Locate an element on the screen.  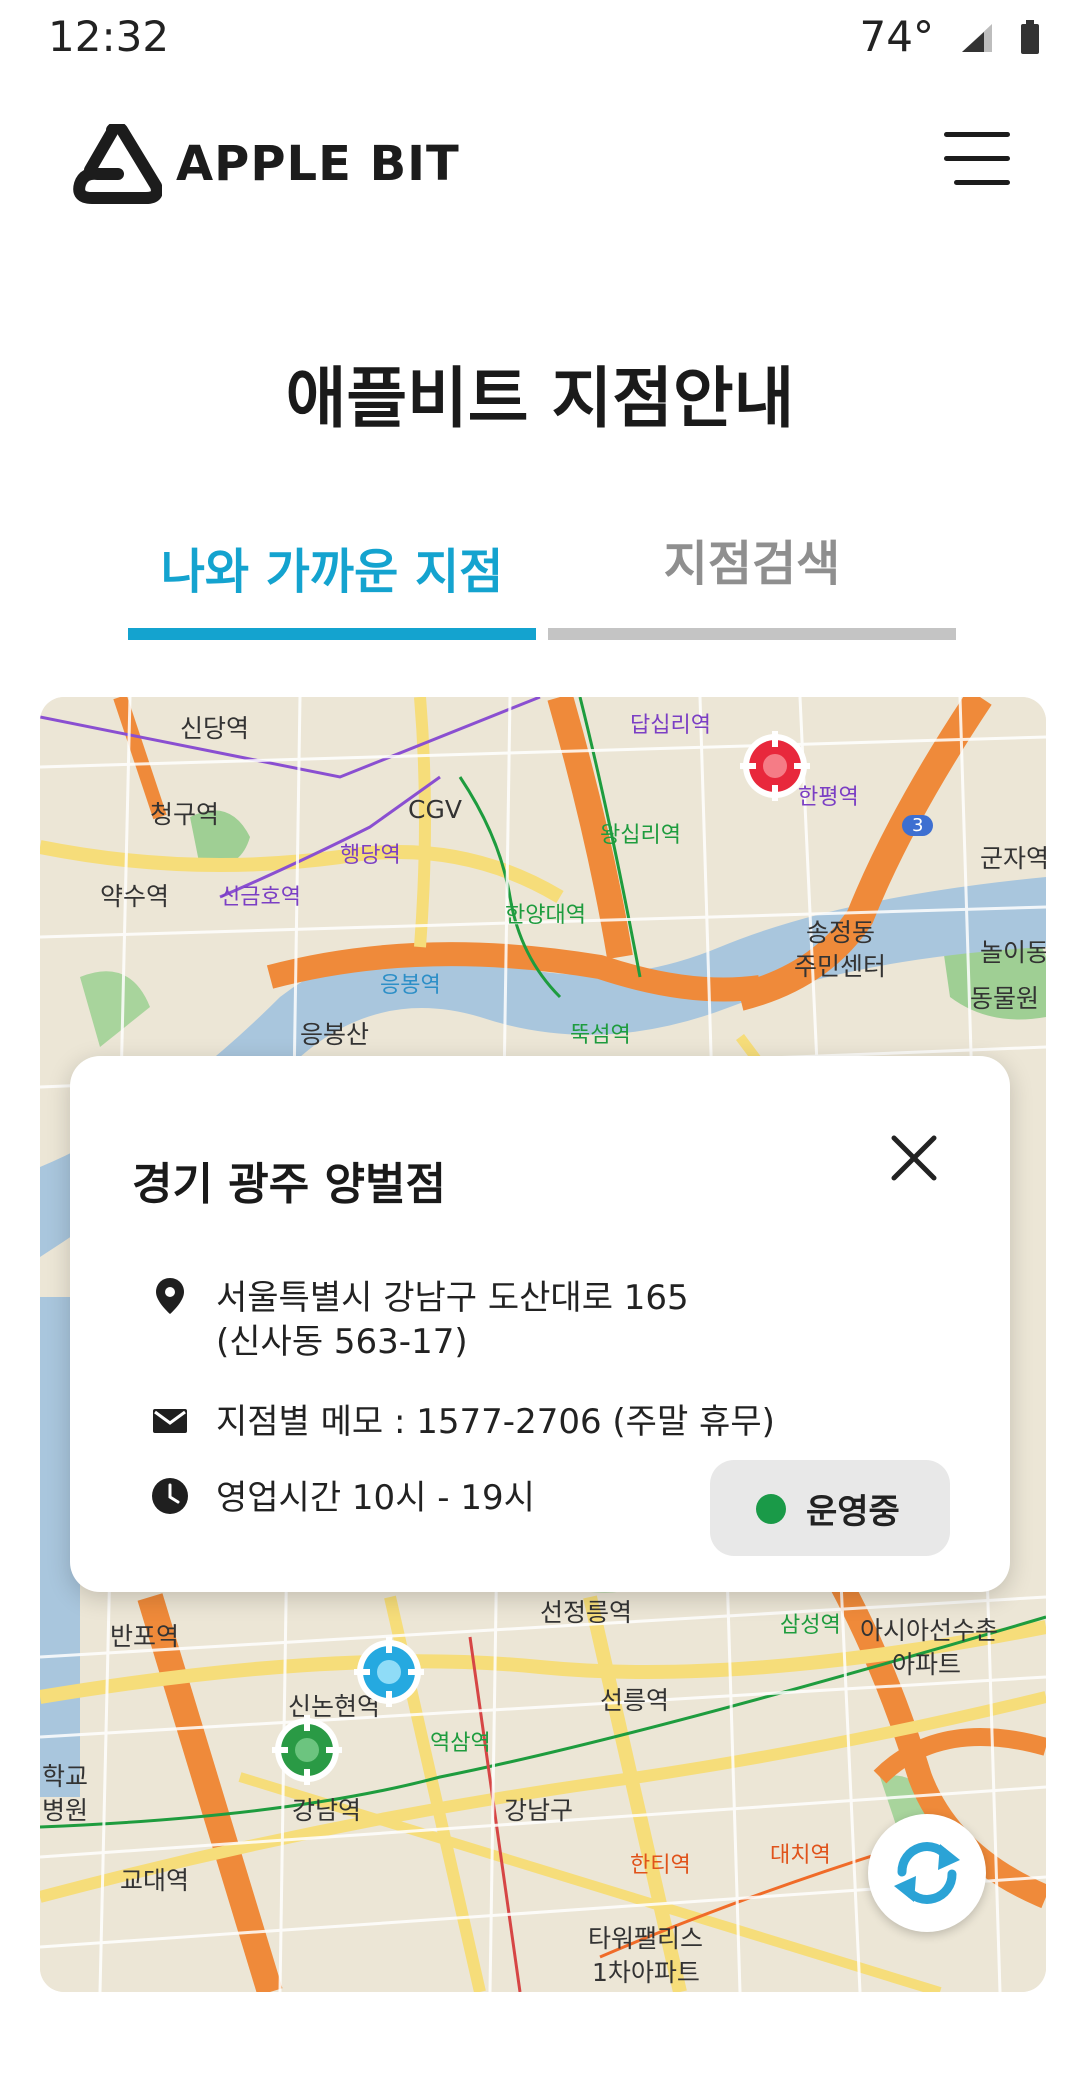
tab-branch-search: 지점검색 is located at coordinates (752, 580).